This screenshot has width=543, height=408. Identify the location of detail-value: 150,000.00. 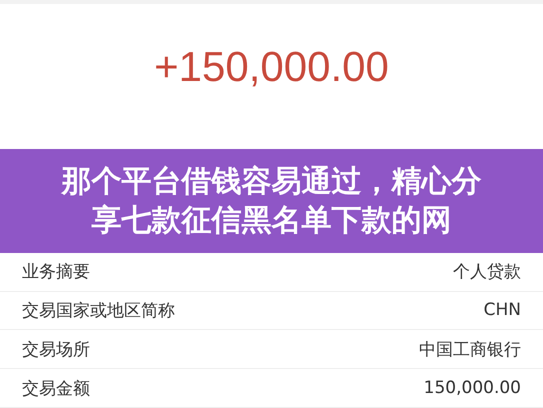
(472, 388).